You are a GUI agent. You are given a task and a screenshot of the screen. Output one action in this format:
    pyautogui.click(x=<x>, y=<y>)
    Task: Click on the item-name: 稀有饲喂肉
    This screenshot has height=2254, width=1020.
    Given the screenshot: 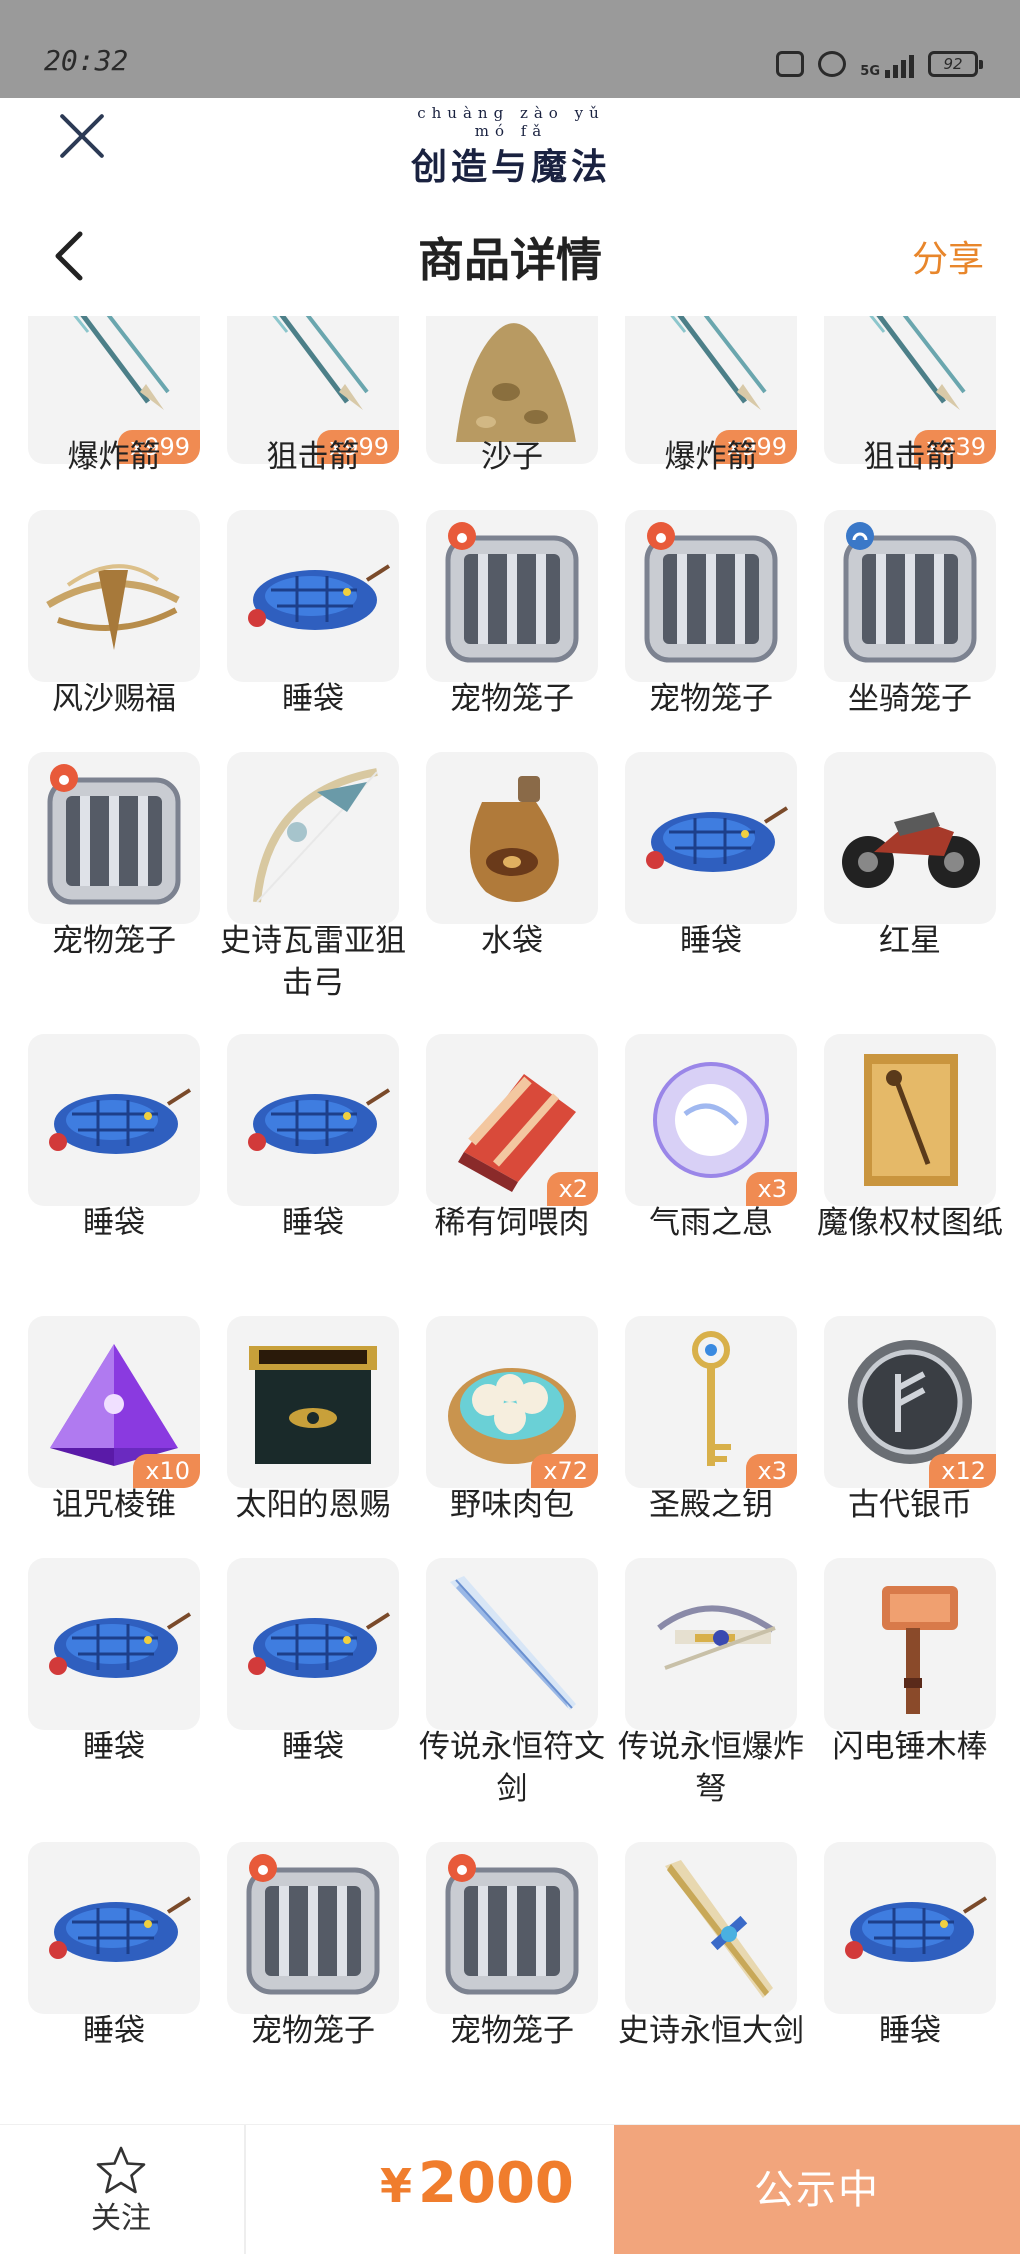 What is the action you would take?
    pyautogui.click(x=512, y=1223)
    